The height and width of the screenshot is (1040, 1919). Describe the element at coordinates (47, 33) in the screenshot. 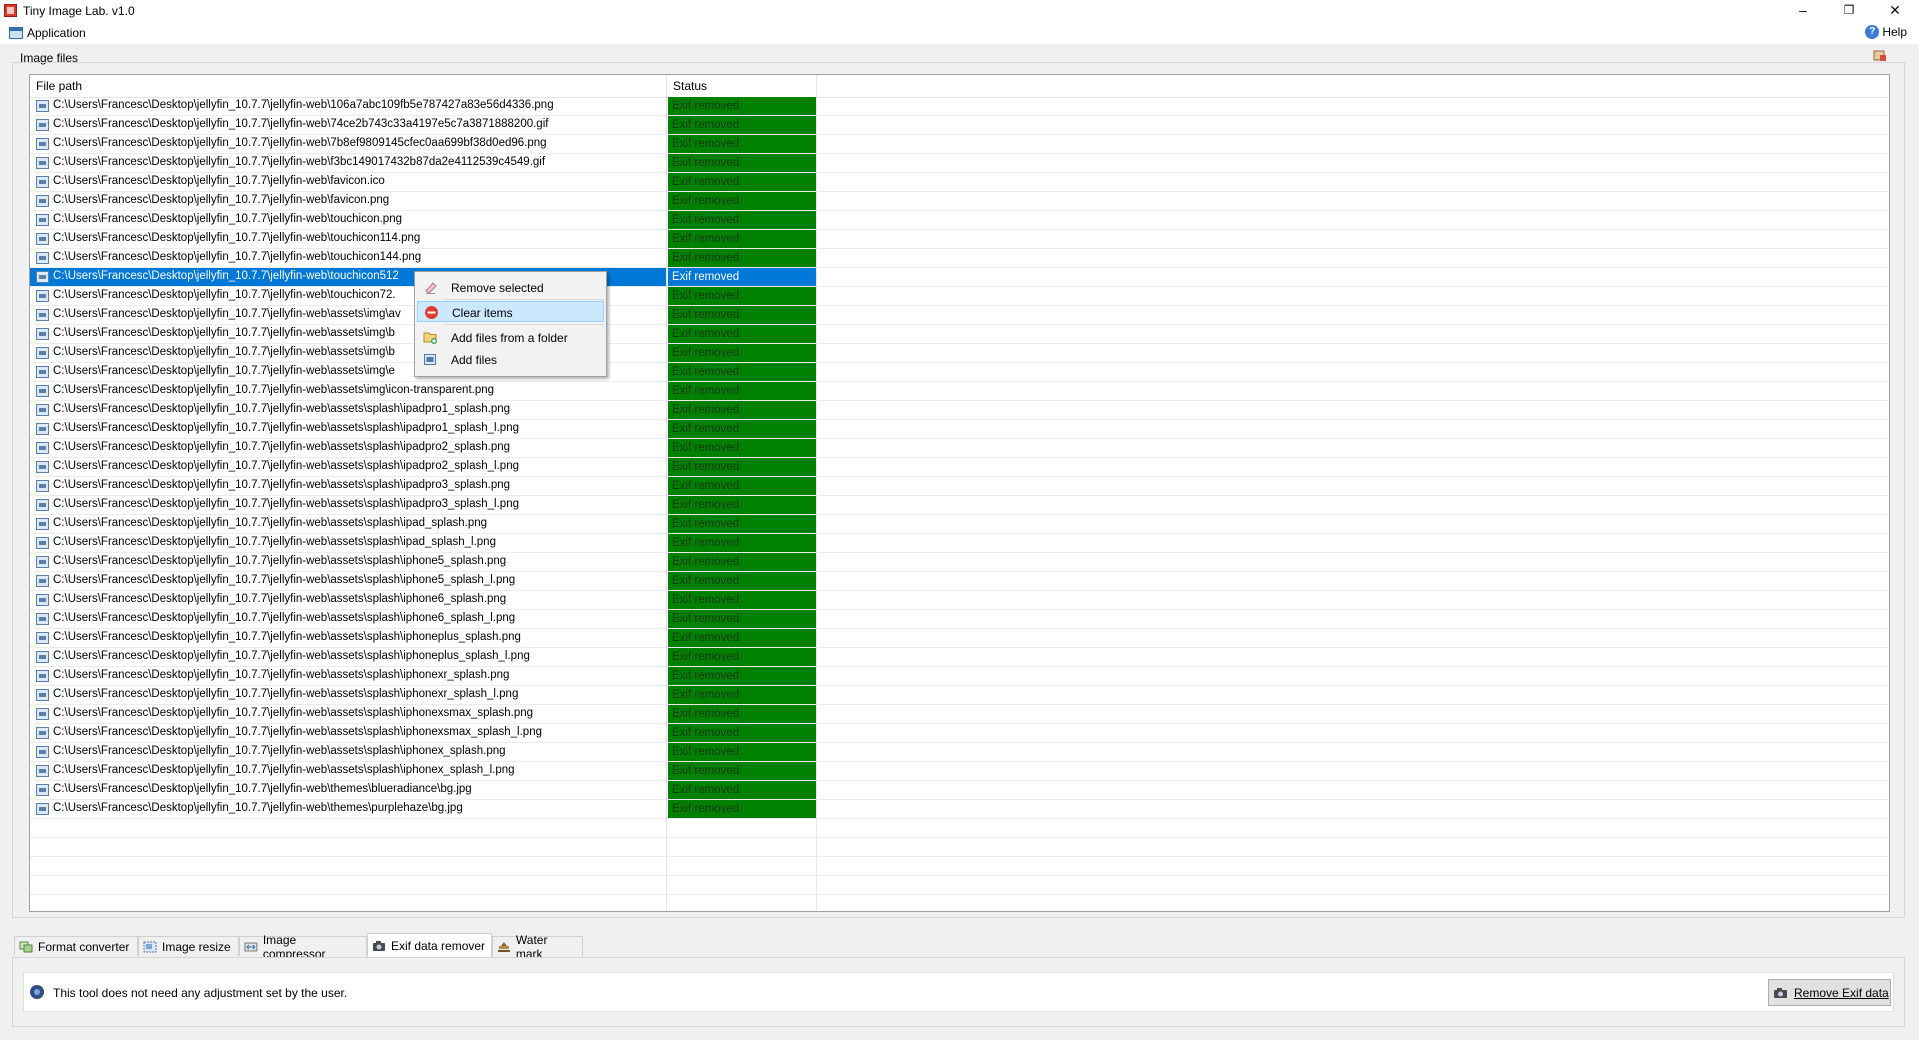

I see `menu-application: Application` at that location.